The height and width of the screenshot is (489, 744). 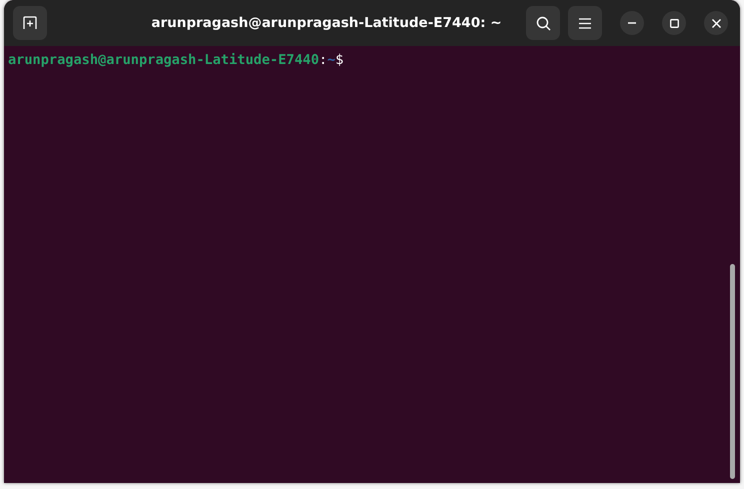 I want to click on new-tab-button, so click(x=30, y=23).